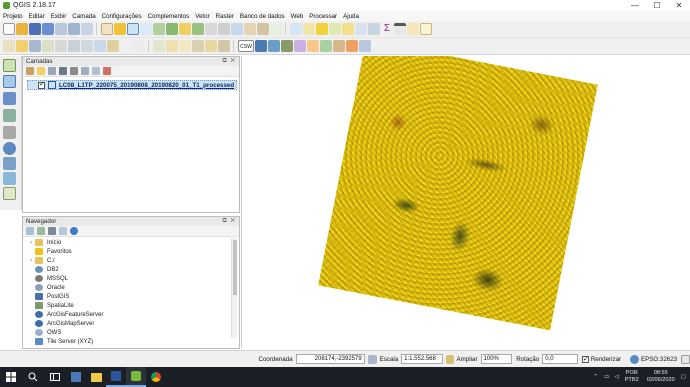 The width and height of the screenshot is (690, 387). What do you see at coordinates (229, 61) in the screenshot?
I see `panel-float-close-controls: ⧉ ✕` at bounding box center [229, 61].